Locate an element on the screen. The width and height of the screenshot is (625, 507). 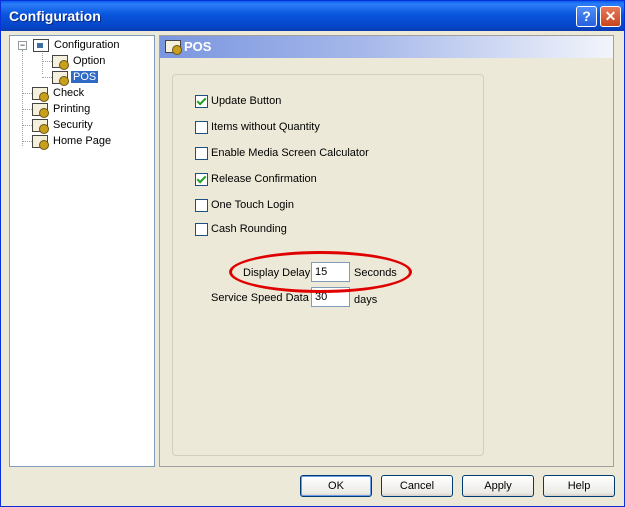
service-speed-data-unit: days is located at coordinates (366, 300).